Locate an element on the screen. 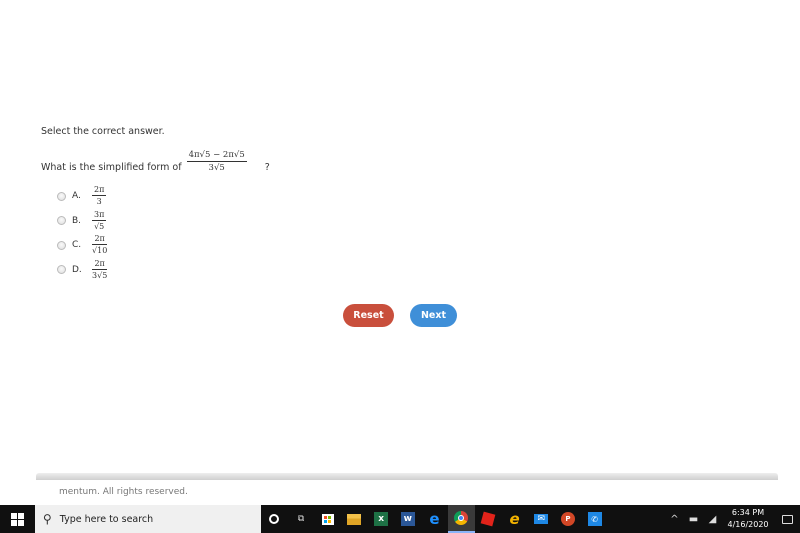 The height and width of the screenshot is (533, 800). taskbar-search: ⚲ Type here to search is located at coordinates (148, 519).